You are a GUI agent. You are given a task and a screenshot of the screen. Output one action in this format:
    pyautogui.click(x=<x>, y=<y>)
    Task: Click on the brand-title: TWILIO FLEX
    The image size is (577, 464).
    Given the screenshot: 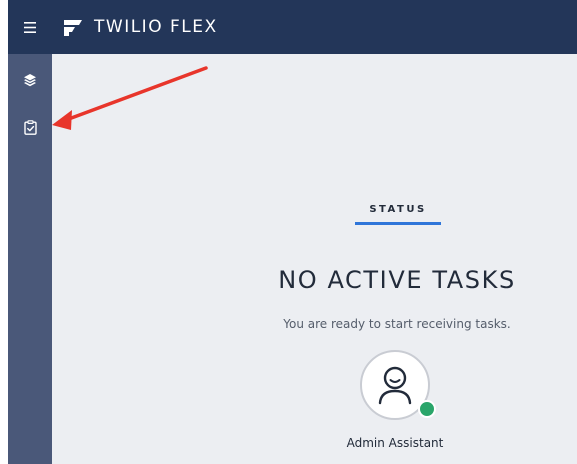 What is the action you would take?
    pyautogui.click(x=156, y=27)
    